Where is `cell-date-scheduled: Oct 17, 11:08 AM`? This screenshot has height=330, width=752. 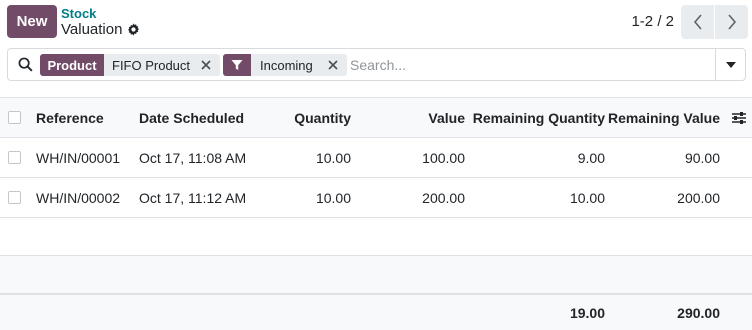
cell-date-scheduled: Oct 17, 11:08 AM is located at coordinates (193, 157).